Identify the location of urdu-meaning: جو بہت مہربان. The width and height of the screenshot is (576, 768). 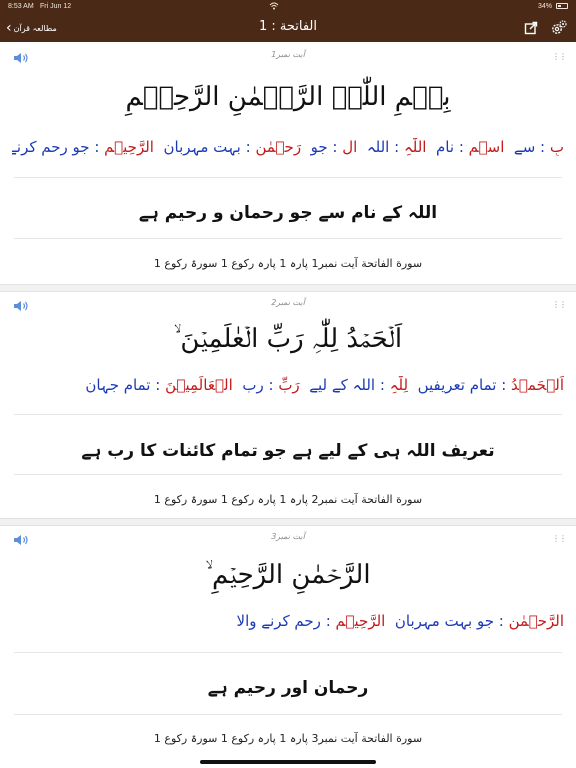
(444, 621).